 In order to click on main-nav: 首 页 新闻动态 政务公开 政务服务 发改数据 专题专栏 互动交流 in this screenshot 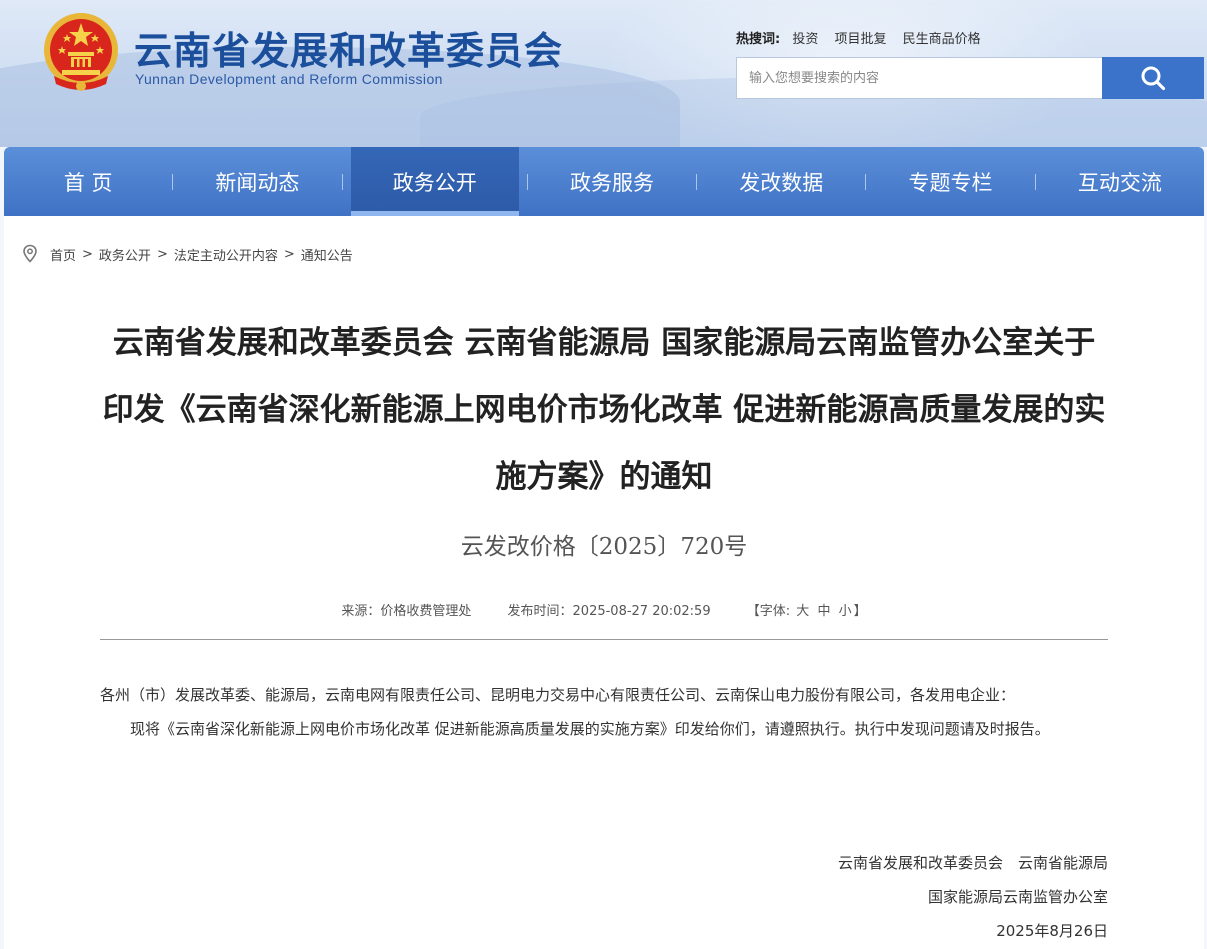, I will do `click(604, 181)`.